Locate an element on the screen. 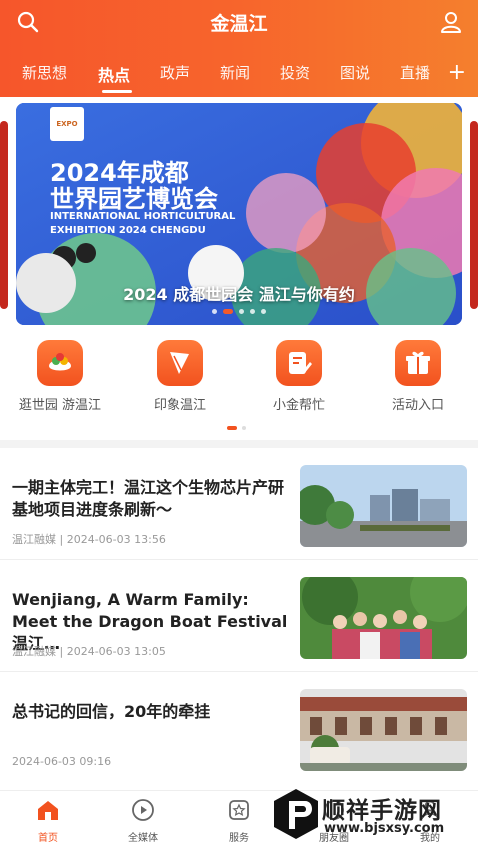 This screenshot has width=478, height=850. app-title: 金温江 is located at coordinates (239, 24).